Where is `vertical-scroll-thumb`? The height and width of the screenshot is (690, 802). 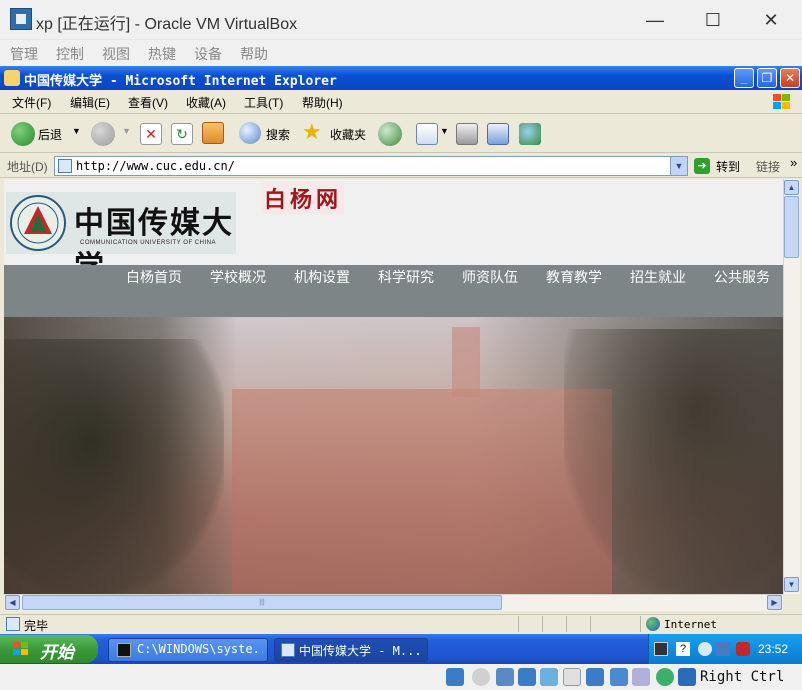
vertical-scroll-thumb is located at coordinates (791, 227).